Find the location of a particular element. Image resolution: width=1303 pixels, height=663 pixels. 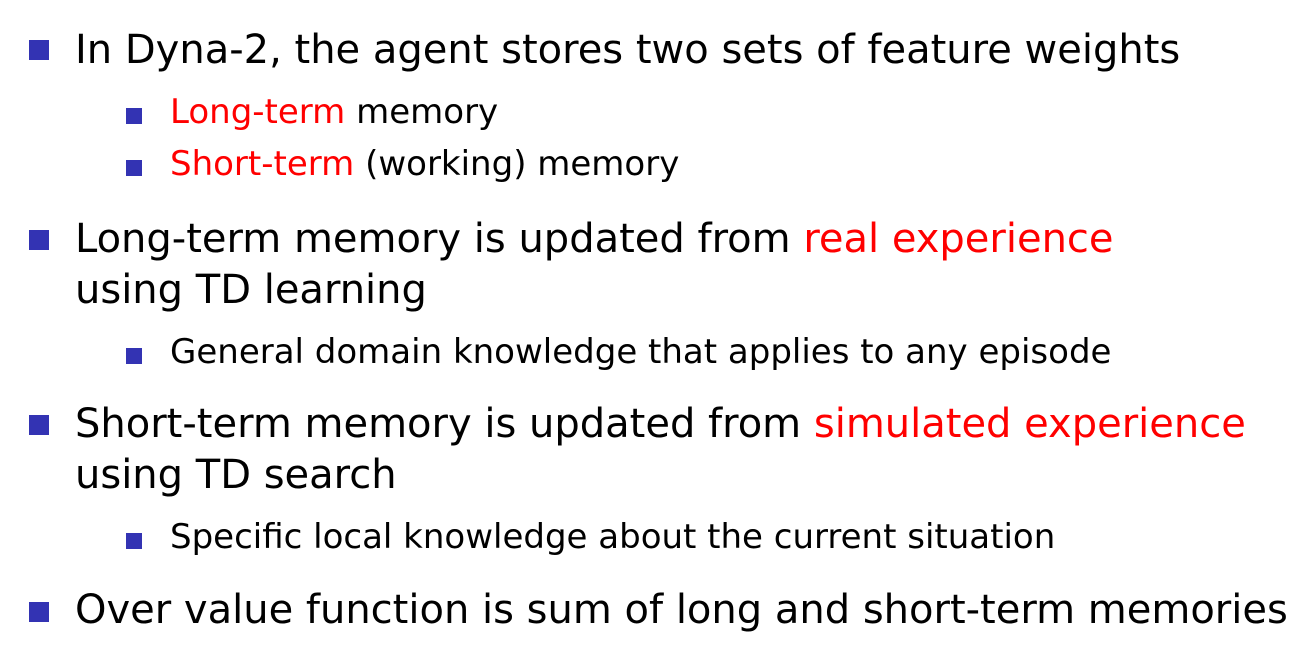

highlight-text: Long-term is located at coordinates (258, 112).